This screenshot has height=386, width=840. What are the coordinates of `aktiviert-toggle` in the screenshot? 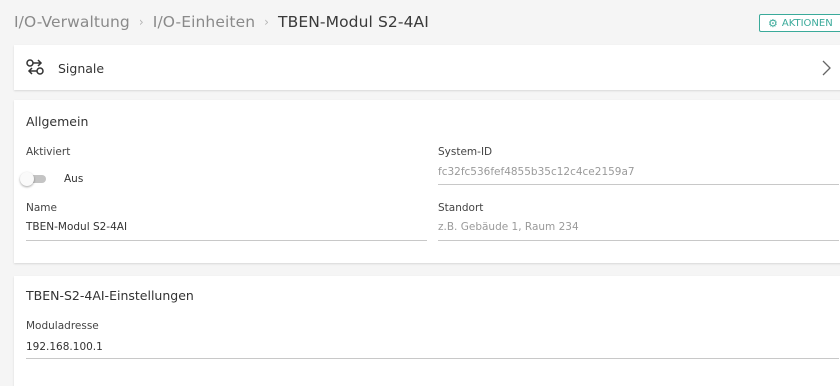 It's located at (34, 179).